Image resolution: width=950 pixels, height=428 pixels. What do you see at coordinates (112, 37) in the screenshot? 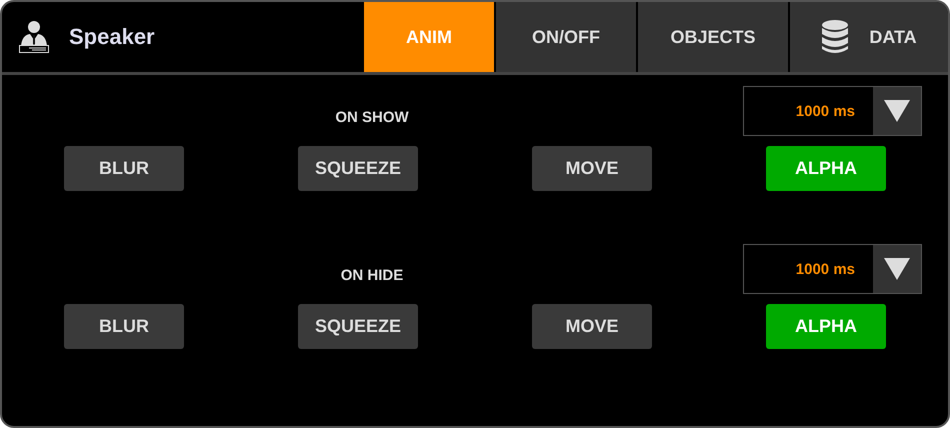
I see `window-title: Speaker` at bounding box center [112, 37].